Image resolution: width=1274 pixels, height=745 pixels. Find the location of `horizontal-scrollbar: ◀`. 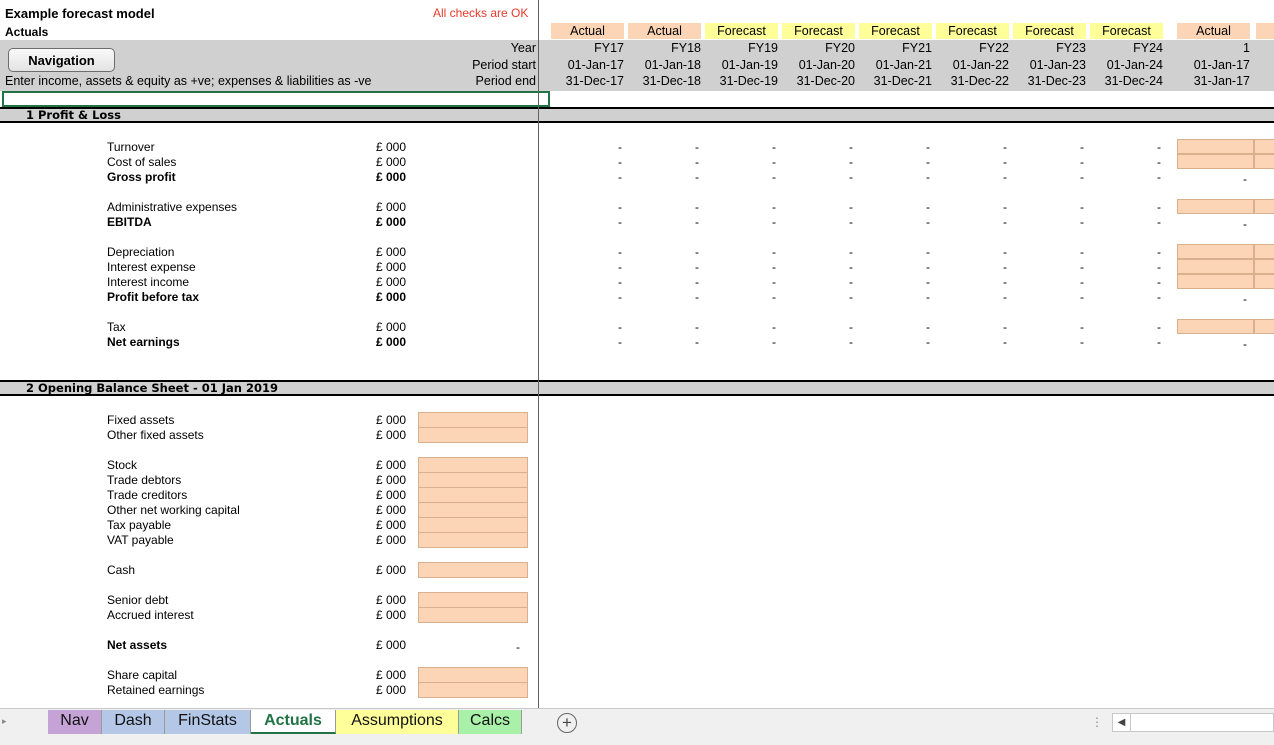

horizontal-scrollbar: ◀ is located at coordinates (1193, 722).